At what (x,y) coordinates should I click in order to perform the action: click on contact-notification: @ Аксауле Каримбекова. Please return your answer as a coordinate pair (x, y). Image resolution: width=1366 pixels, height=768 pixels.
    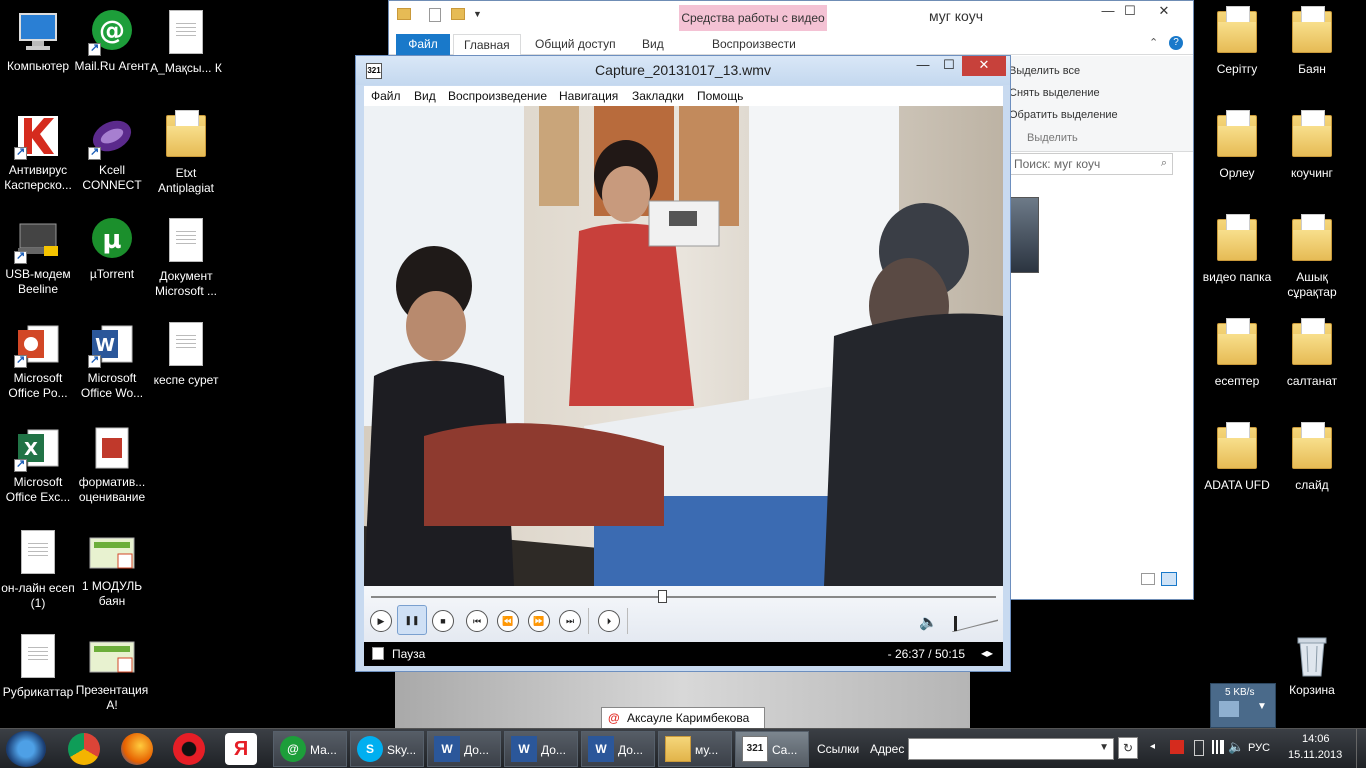
    Looking at the image, I should click on (683, 718).